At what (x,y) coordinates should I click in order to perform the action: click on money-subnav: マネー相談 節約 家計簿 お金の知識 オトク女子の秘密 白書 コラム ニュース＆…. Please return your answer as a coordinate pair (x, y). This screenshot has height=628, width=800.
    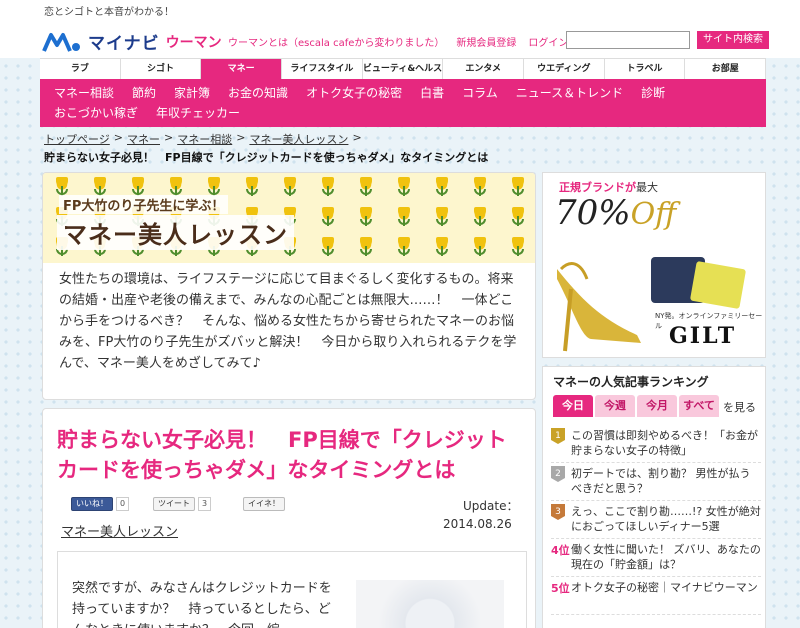
    Looking at the image, I should click on (403, 103).